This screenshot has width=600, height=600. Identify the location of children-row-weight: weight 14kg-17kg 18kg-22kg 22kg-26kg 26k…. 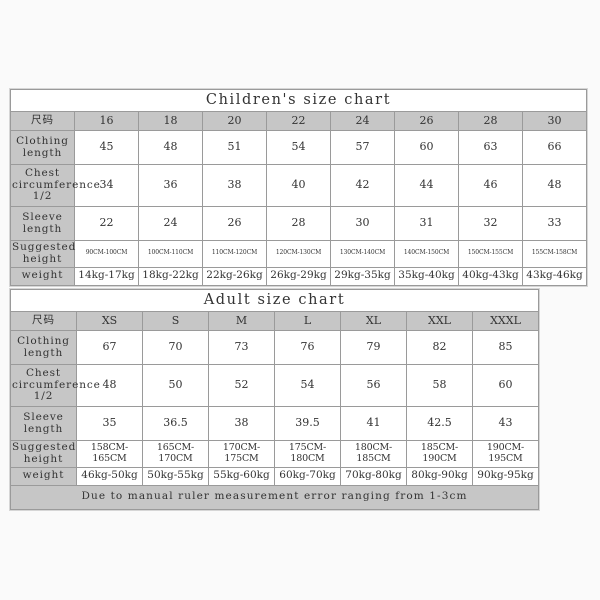
(298, 276).